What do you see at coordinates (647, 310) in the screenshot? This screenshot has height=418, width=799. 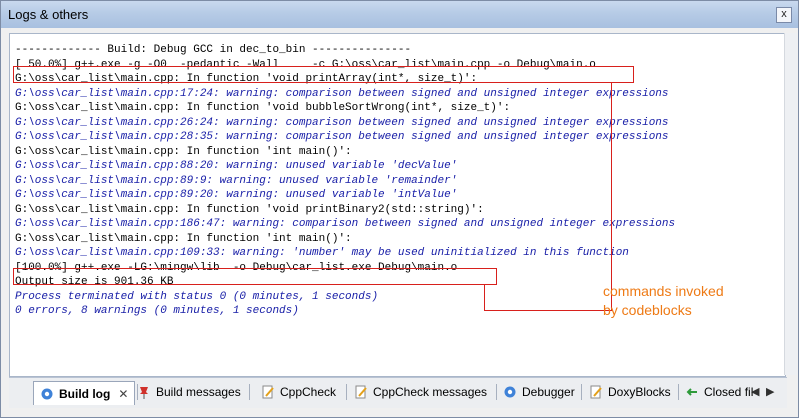 I see `annotation-line-2: by codeblocks` at bounding box center [647, 310].